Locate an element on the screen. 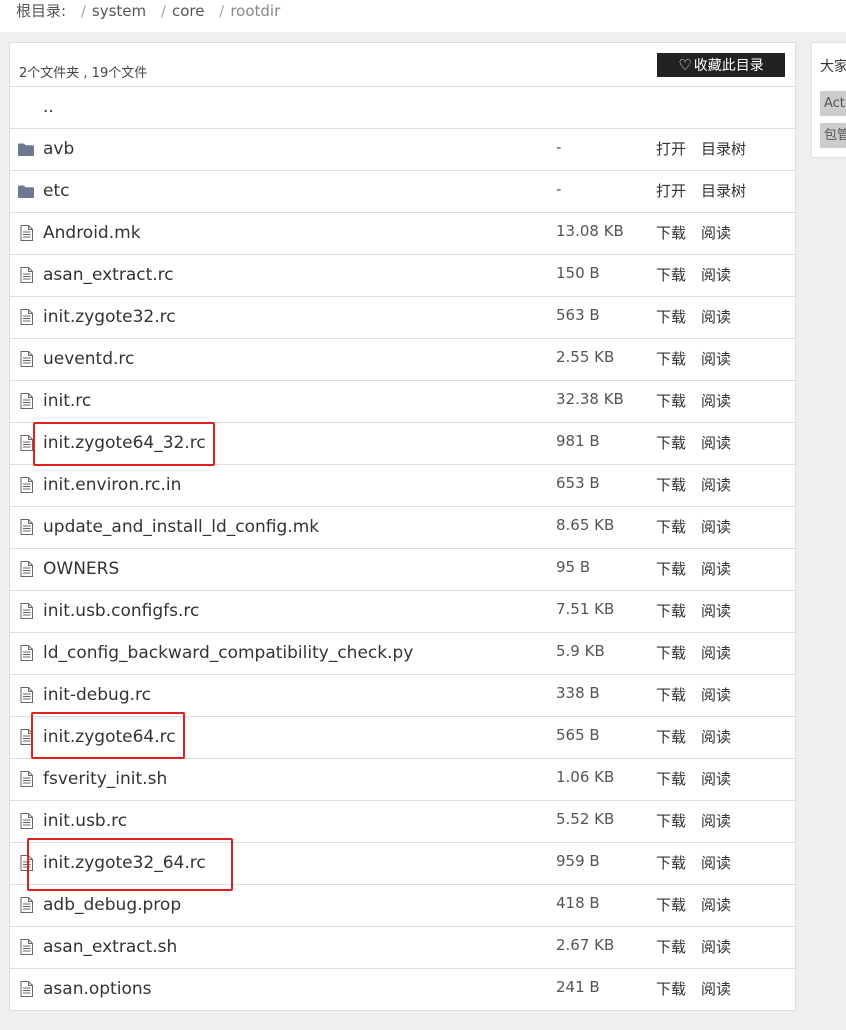 Image resolution: width=846 pixels, height=1030 pixels. item-name-link: asan_extract.sh is located at coordinates (110, 947).